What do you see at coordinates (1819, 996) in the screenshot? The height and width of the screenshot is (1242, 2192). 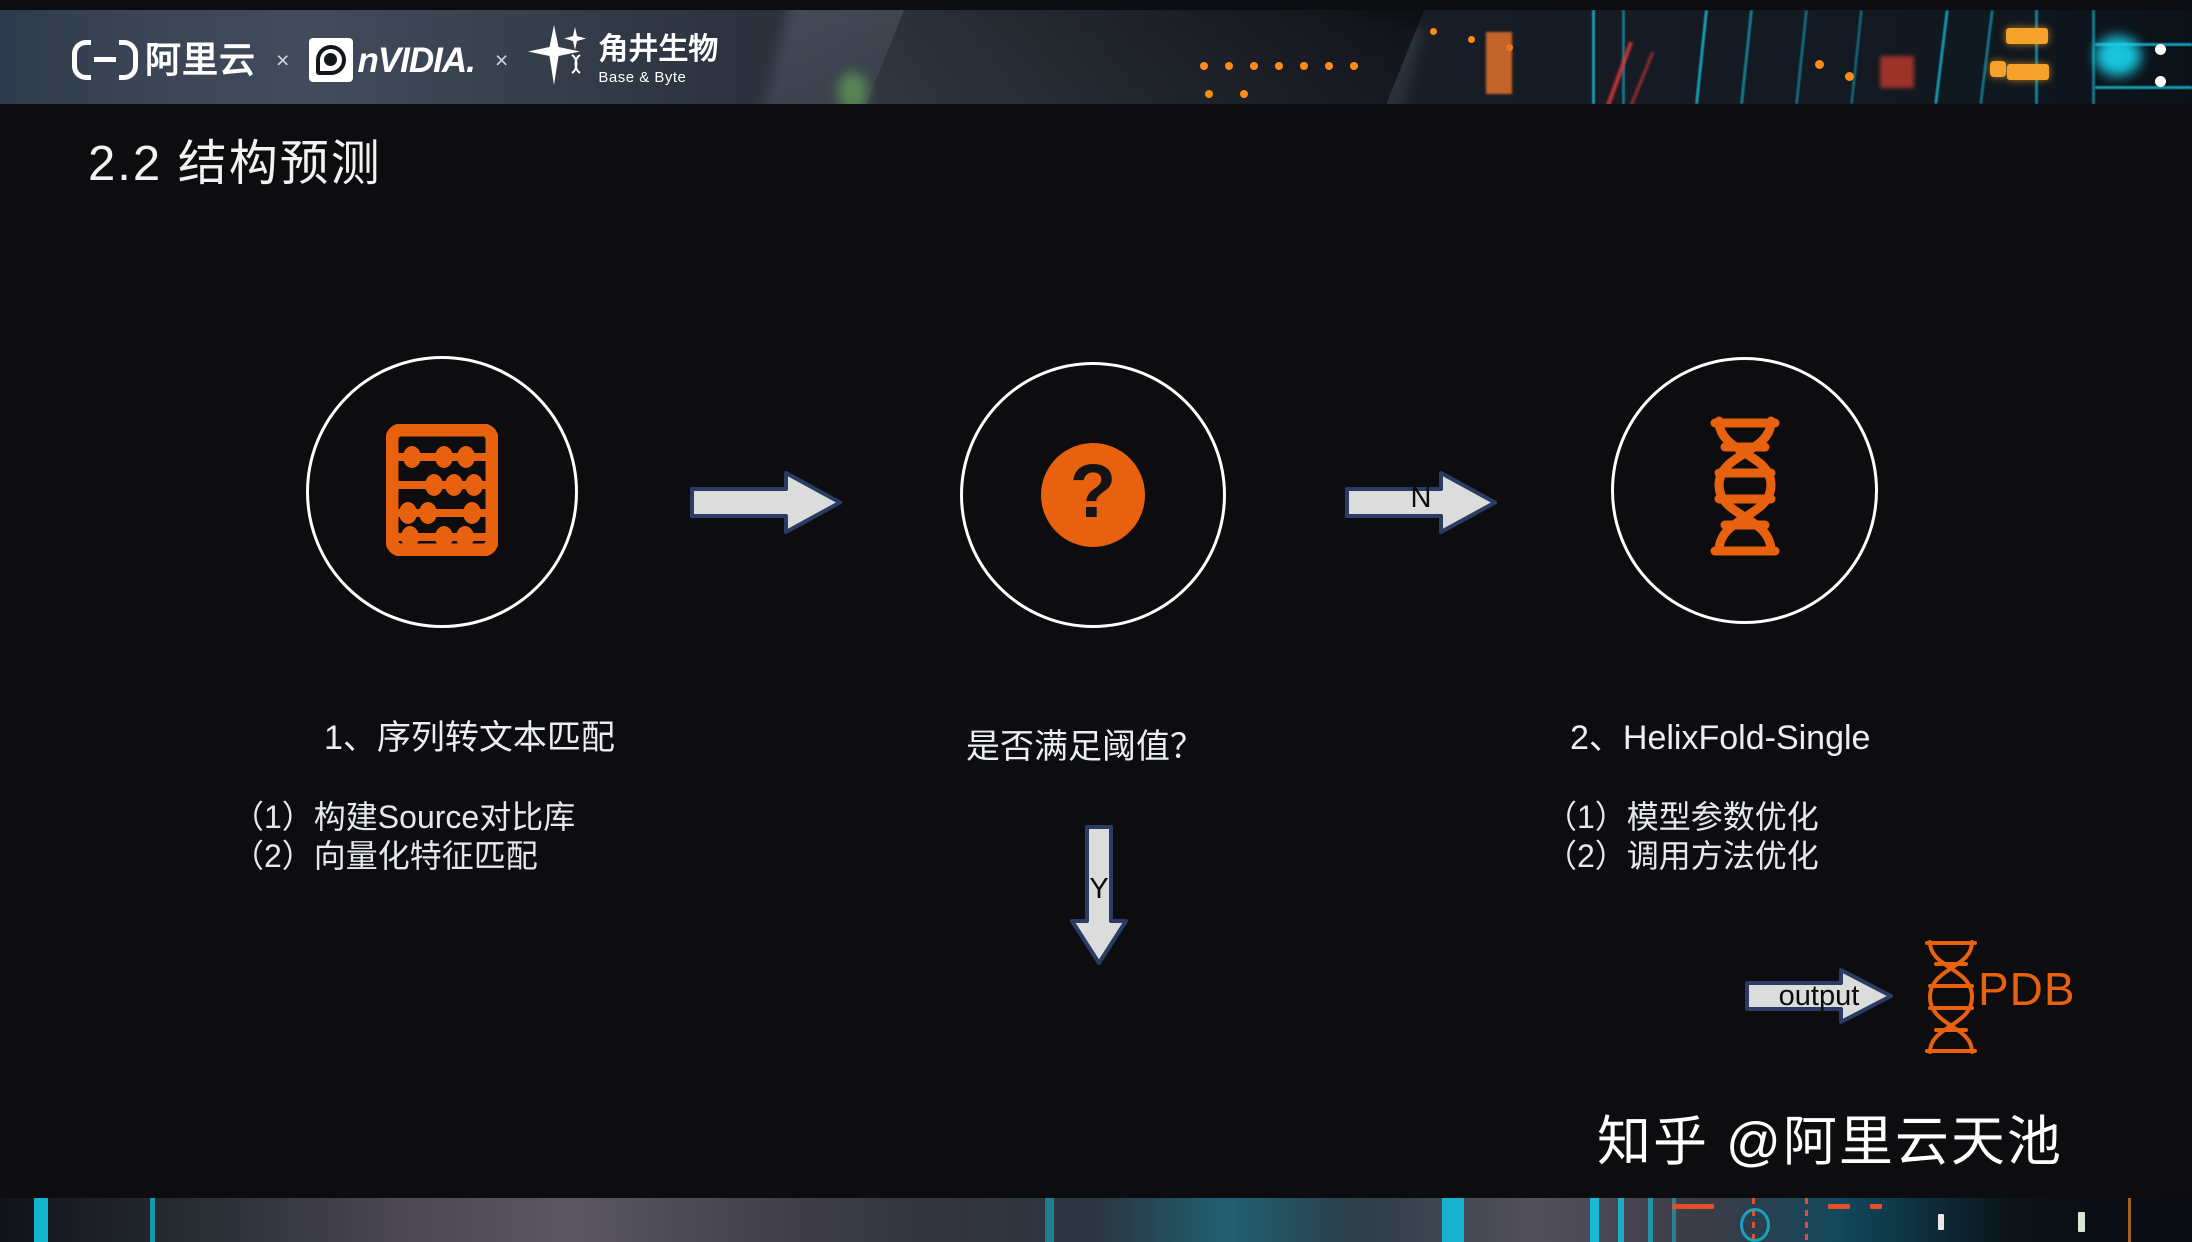 I see `arrow-output: output` at bounding box center [1819, 996].